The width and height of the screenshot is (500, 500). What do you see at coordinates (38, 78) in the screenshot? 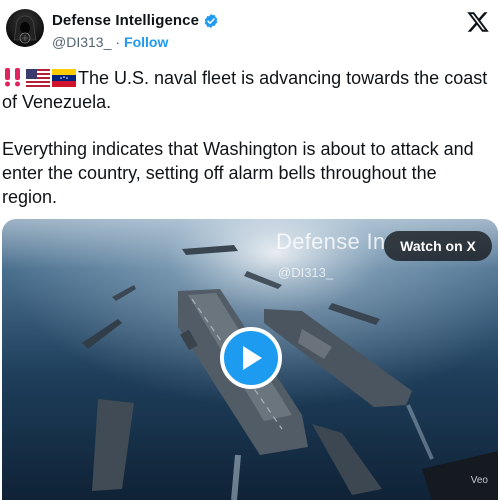
I see `us-flag-icon` at bounding box center [38, 78].